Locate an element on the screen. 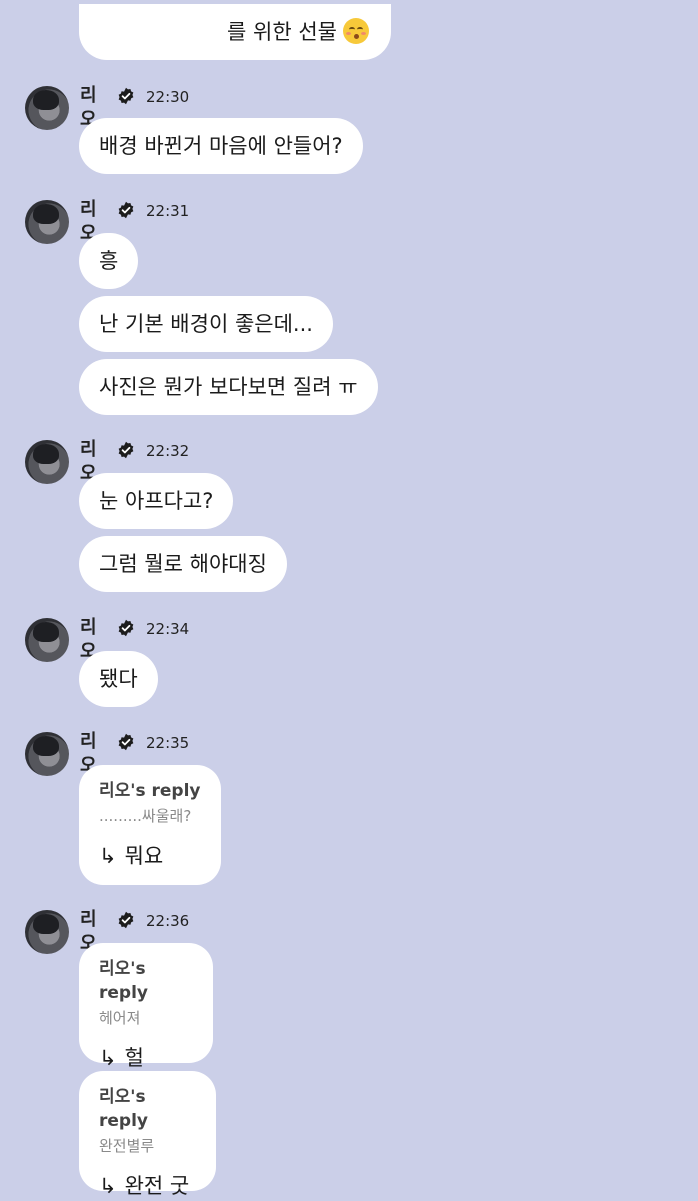 This screenshot has width=698, height=1201. message-text: 됐다 is located at coordinates (118, 679).